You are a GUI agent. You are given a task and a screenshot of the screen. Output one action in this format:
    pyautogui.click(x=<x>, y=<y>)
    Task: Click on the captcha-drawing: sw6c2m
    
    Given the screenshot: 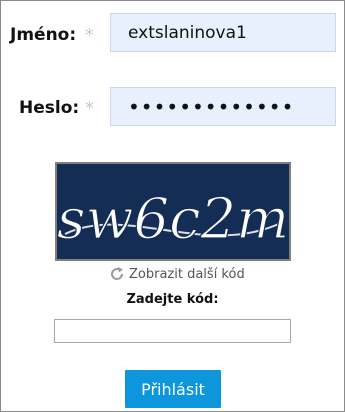 What is the action you would take?
    pyautogui.click(x=173, y=219)
    